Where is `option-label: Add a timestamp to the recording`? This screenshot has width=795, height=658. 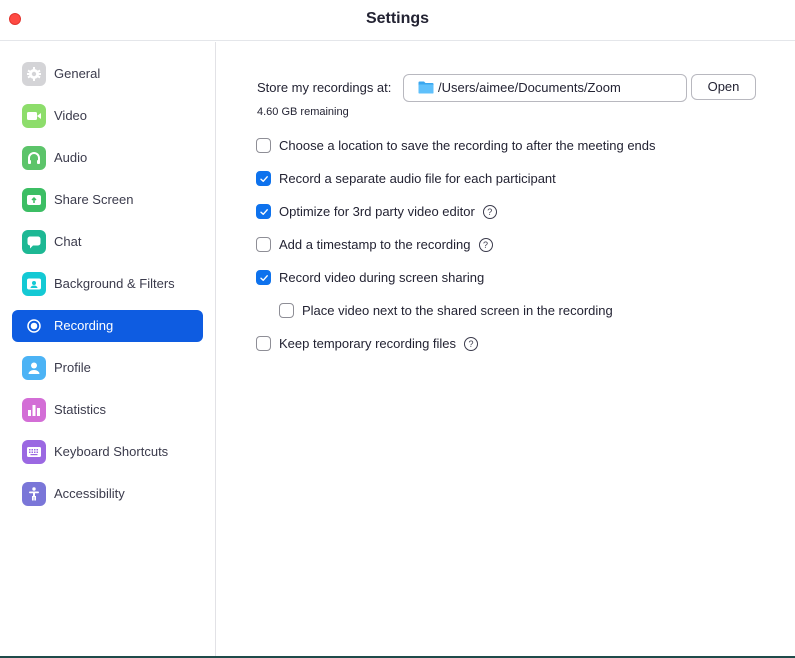
option-label: Add a timestamp to the recording is located at coordinates (375, 244).